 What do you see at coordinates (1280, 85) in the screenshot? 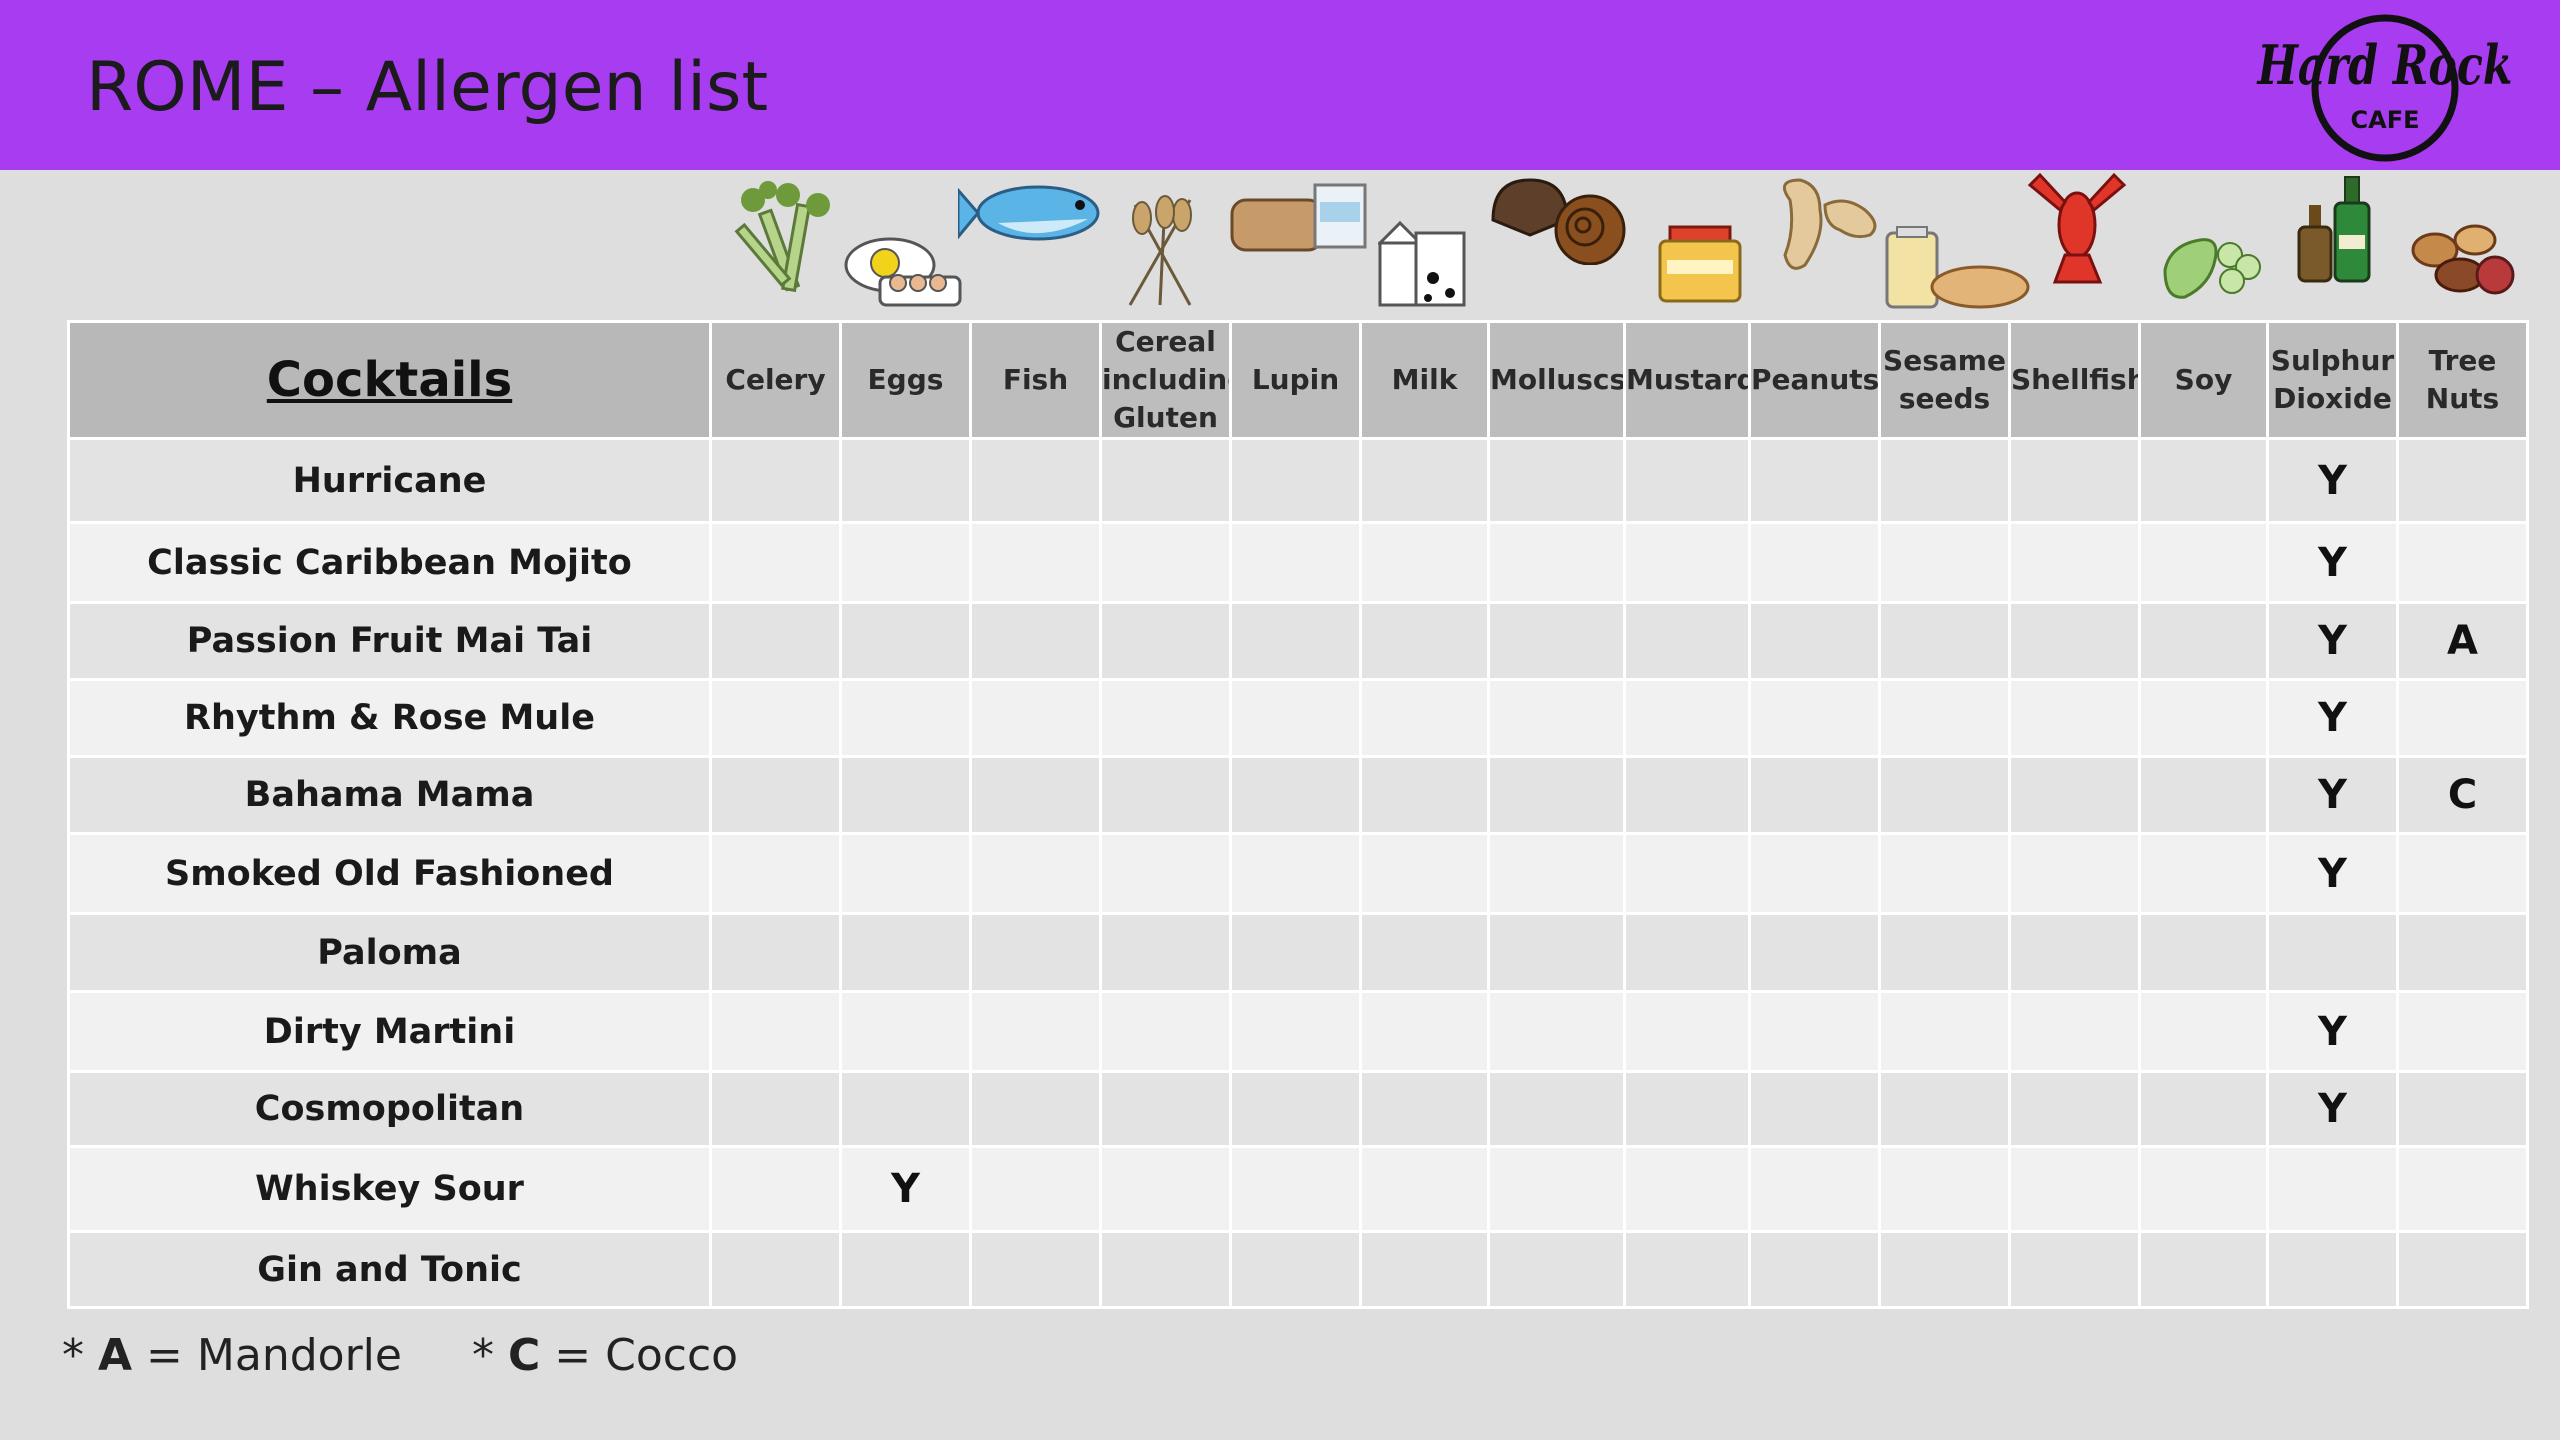
I see `header-bar: ROME – Allergen list Hard Rock CAFE` at bounding box center [1280, 85].